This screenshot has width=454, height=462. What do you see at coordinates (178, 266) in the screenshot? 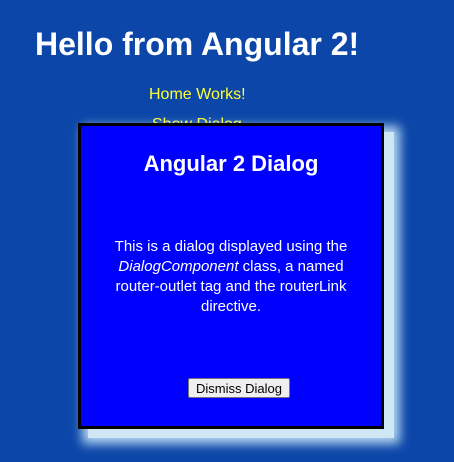
I see `dialog-component-name: DialogComponent` at bounding box center [178, 266].